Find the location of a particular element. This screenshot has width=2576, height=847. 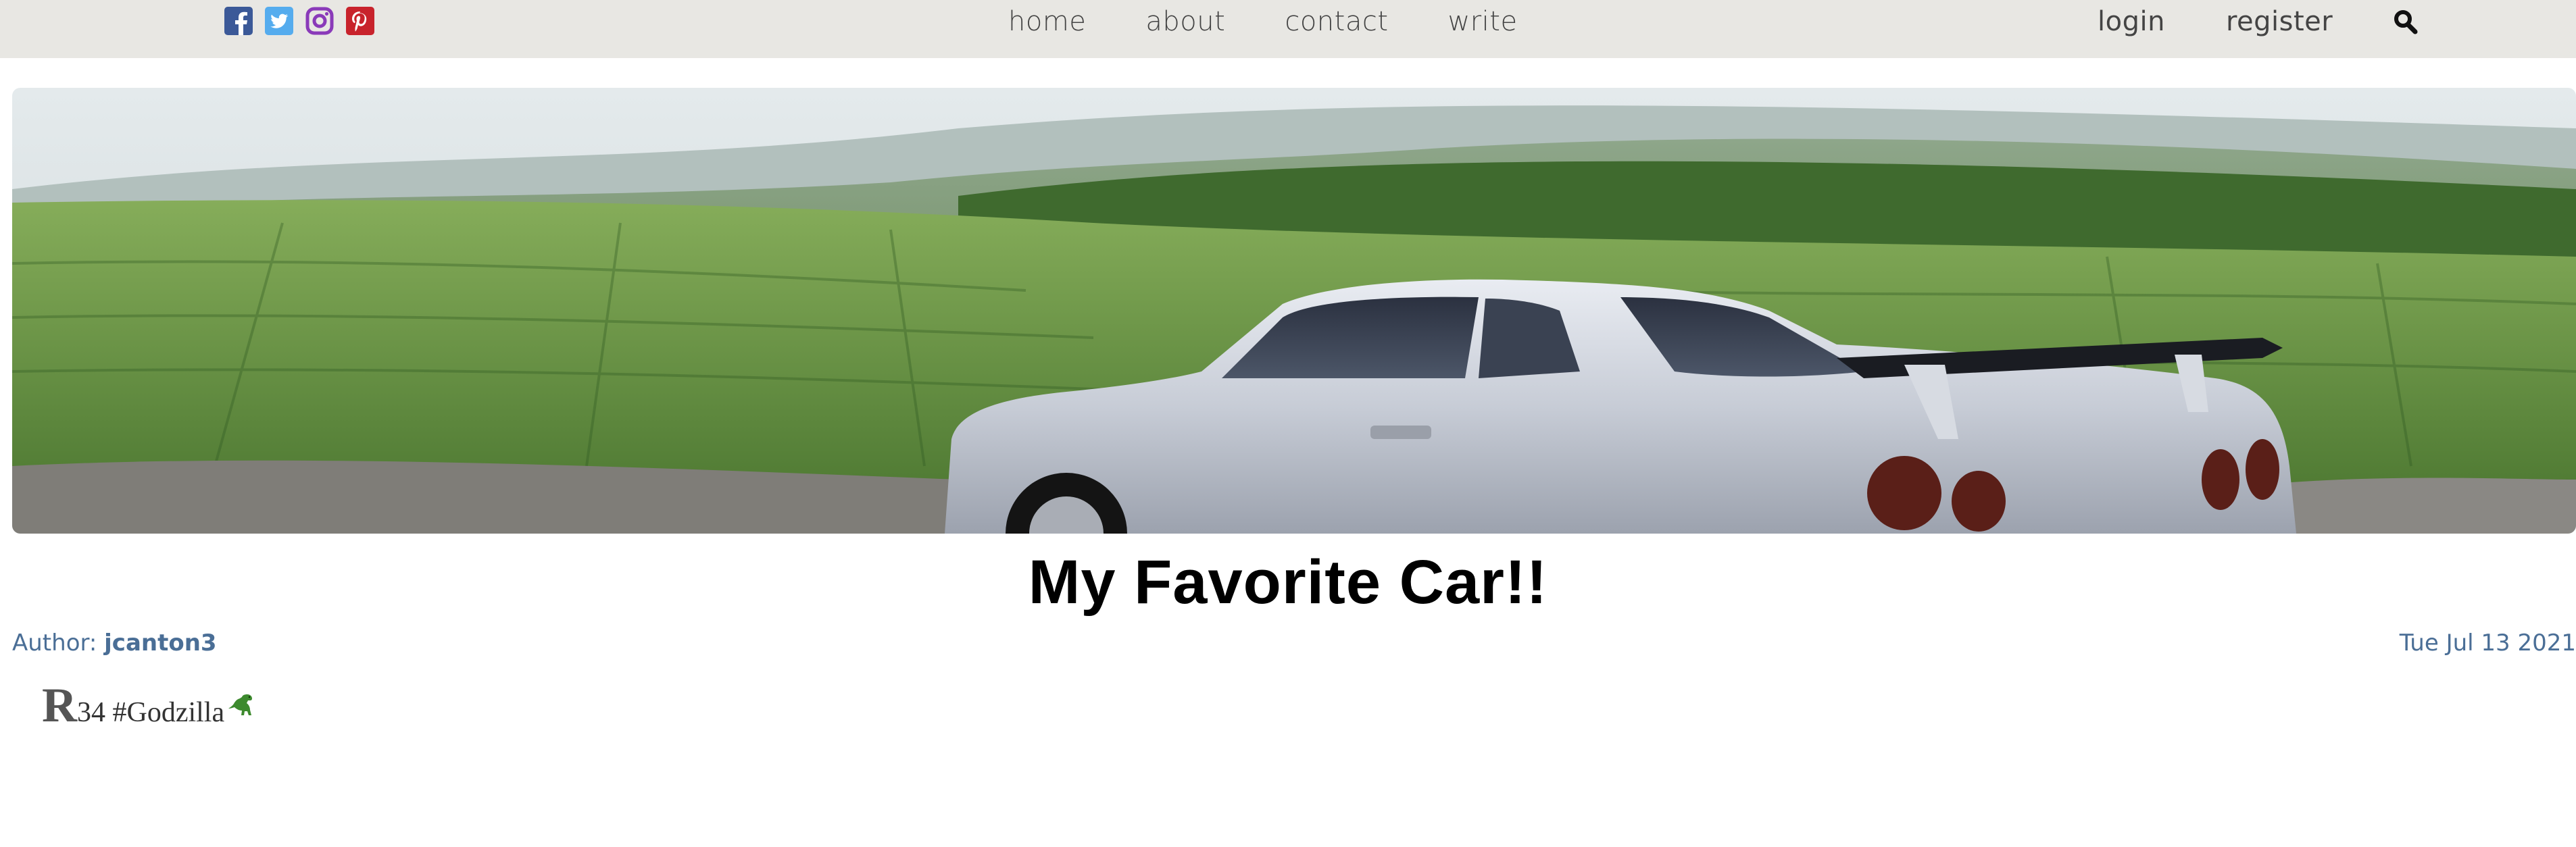

dinosaur-icon is located at coordinates (241, 705).